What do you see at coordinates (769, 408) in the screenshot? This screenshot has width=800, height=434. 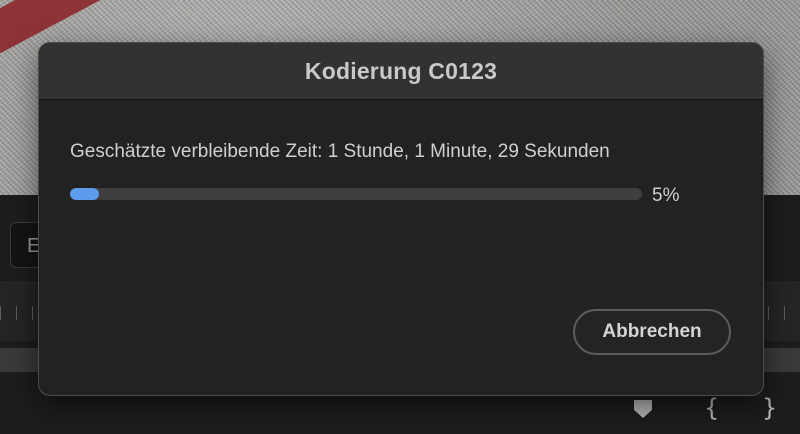 I see `out-point-brace-icon: }` at bounding box center [769, 408].